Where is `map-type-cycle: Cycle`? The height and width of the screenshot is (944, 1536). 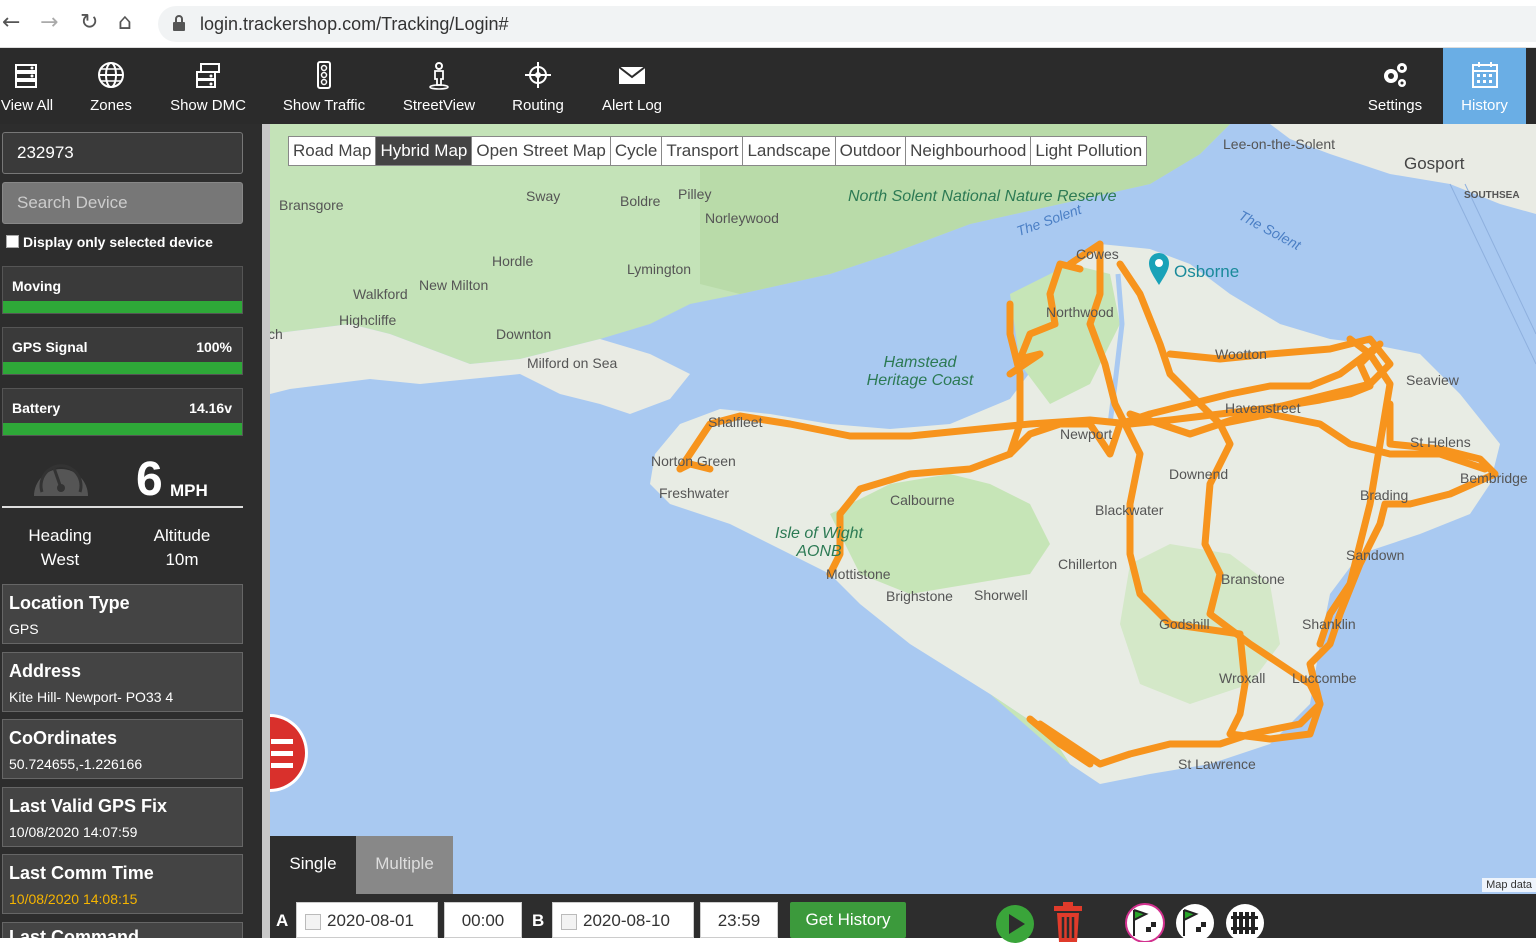 map-type-cycle: Cycle is located at coordinates (636, 151).